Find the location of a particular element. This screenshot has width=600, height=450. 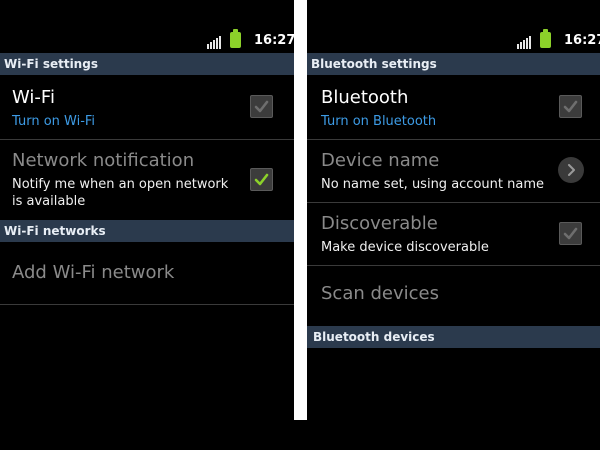

device-name-subtitle: No name set, using account name is located at coordinates (432, 184).